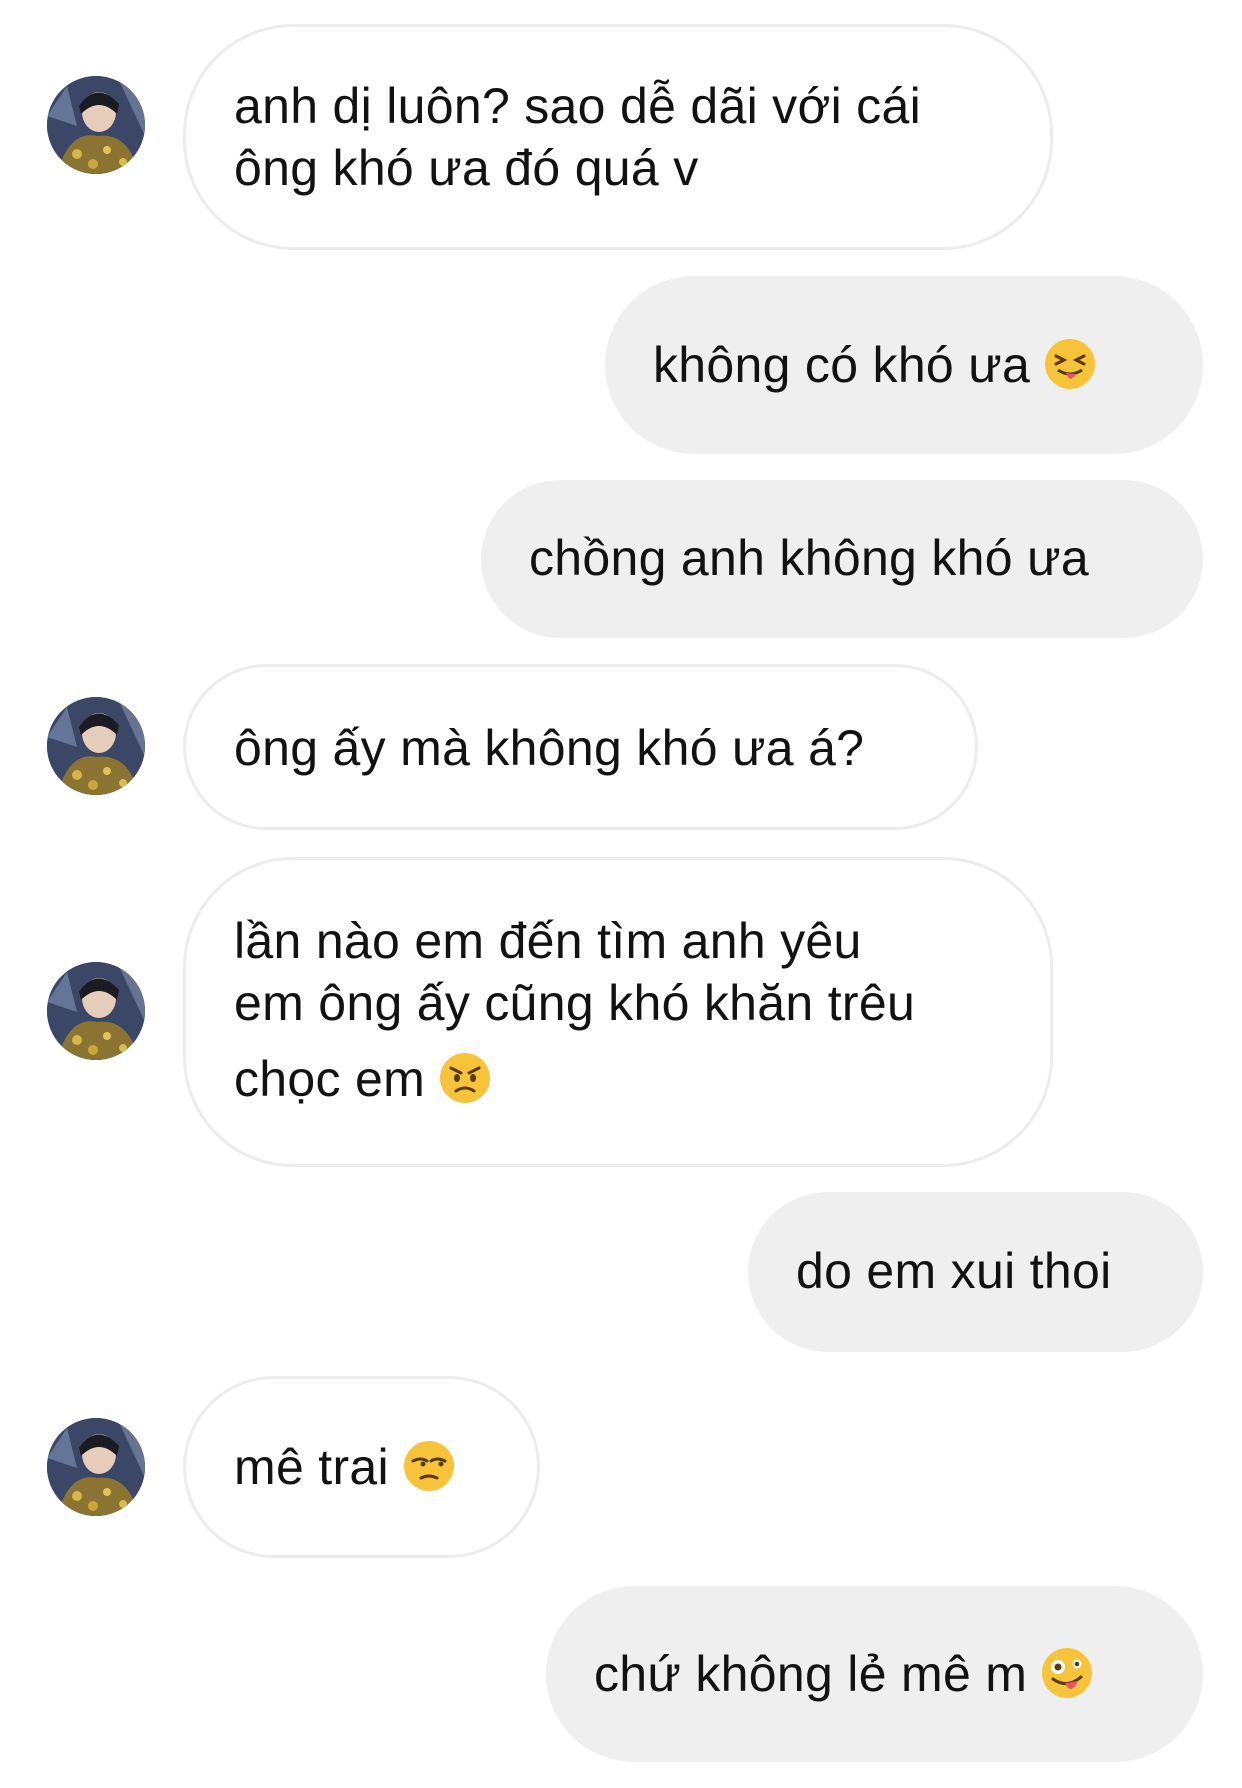 This screenshot has width=1242, height=1788. What do you see at coordinates (954, 1271) in the screenshot?
I see `message-text: do em xui thoi` at bounding box center [954, 1271].